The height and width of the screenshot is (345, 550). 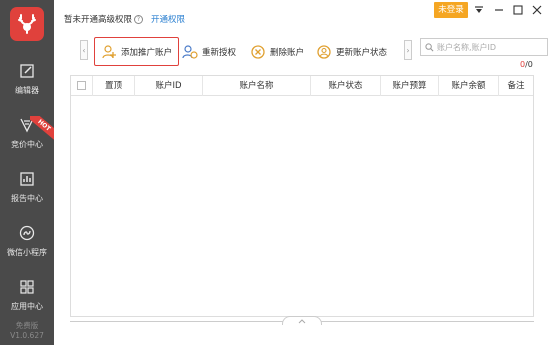 I want to click on enable-permission-link: 开通权限, so click(x=168, y=19).